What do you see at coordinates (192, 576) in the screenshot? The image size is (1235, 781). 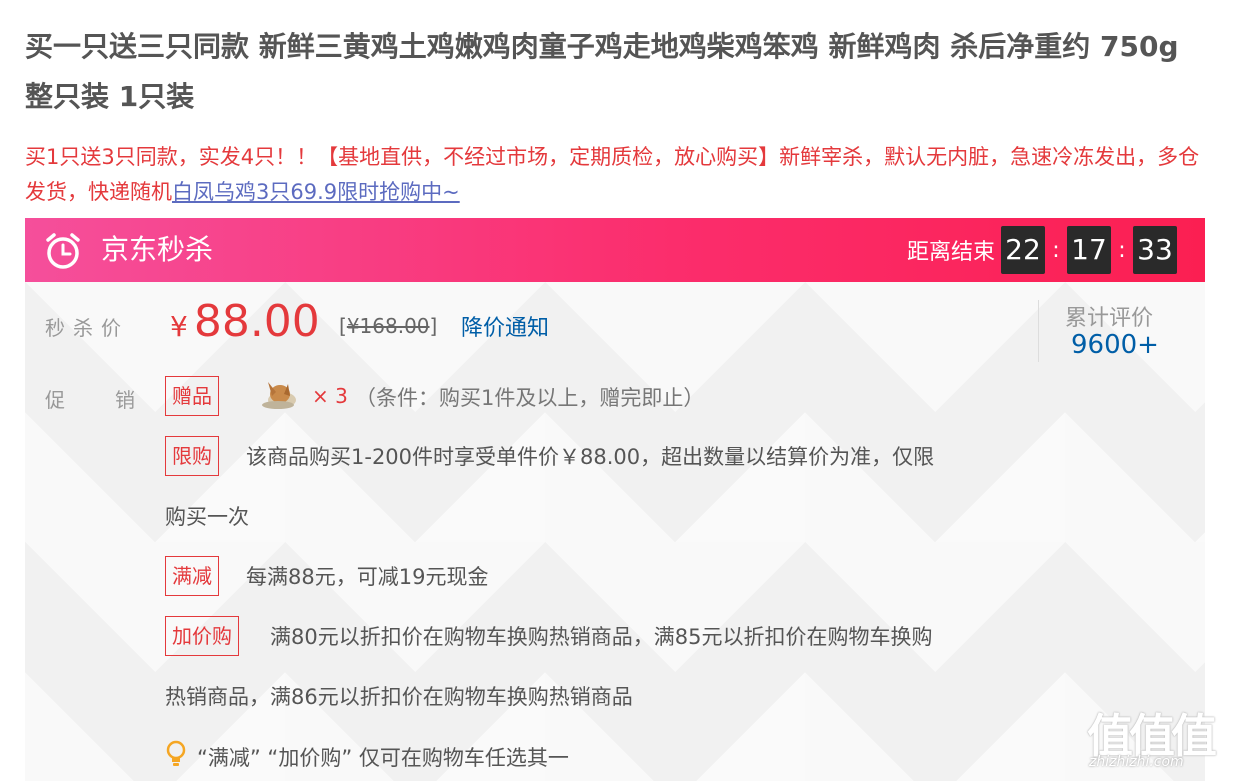 I see `discount-tag: 满减` at bounding box center [192, 576].